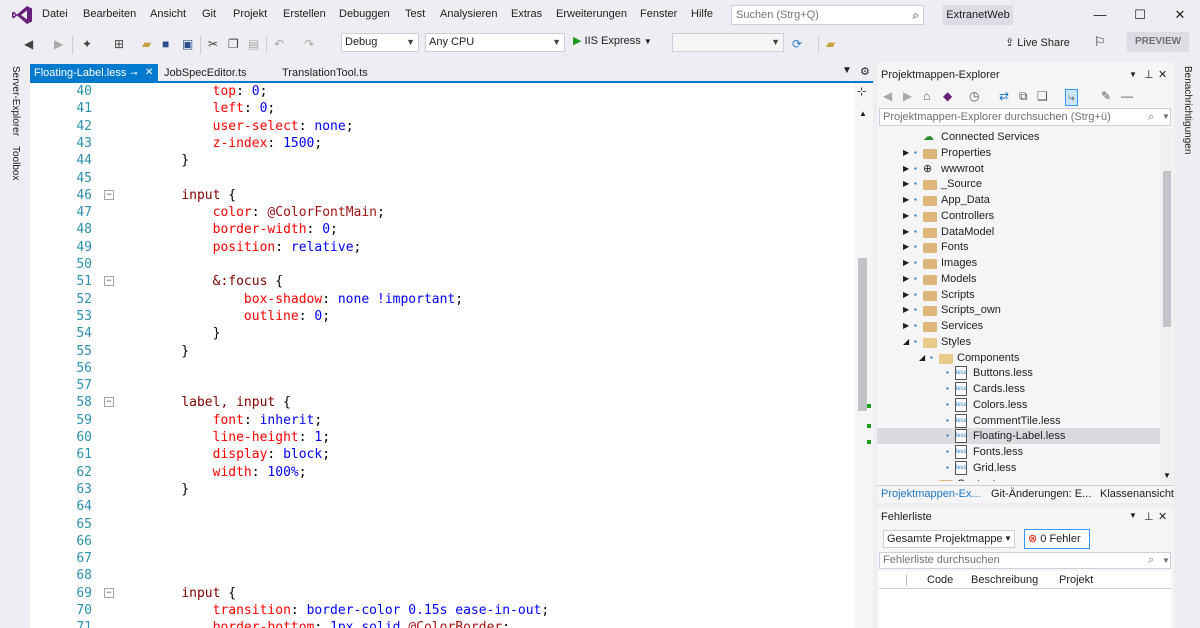 This screenshot has width=1200, height=628. I want to click on tree-node: ▶ ▪ Scripts_own, so click(1019, 310).